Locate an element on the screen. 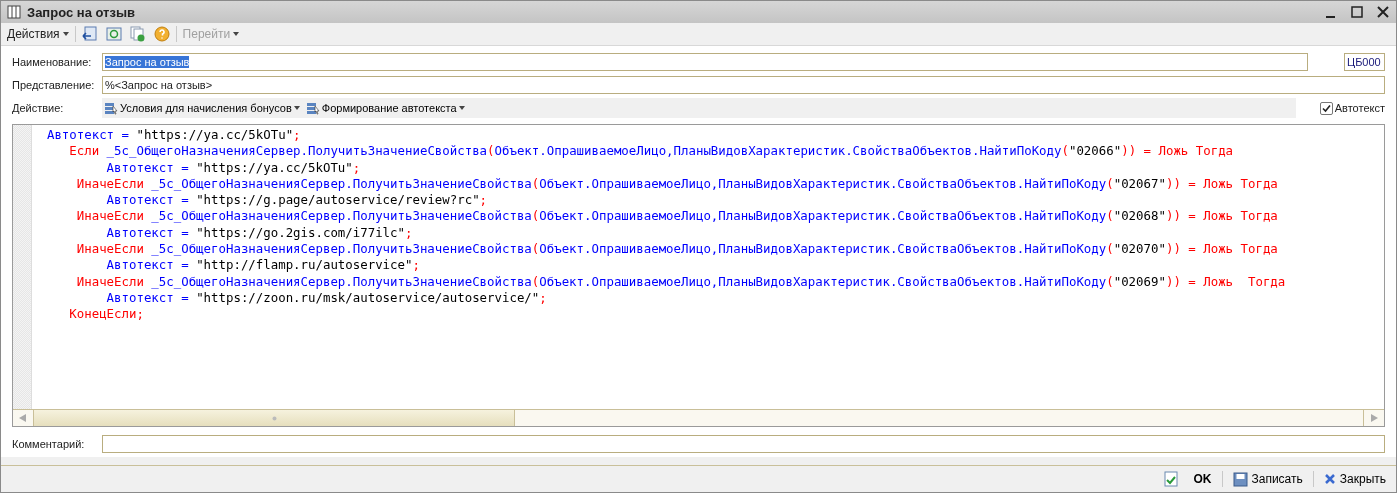 This screenshot has width=1397, height=493. maximize-icon is located at coordinates (1357, 12).